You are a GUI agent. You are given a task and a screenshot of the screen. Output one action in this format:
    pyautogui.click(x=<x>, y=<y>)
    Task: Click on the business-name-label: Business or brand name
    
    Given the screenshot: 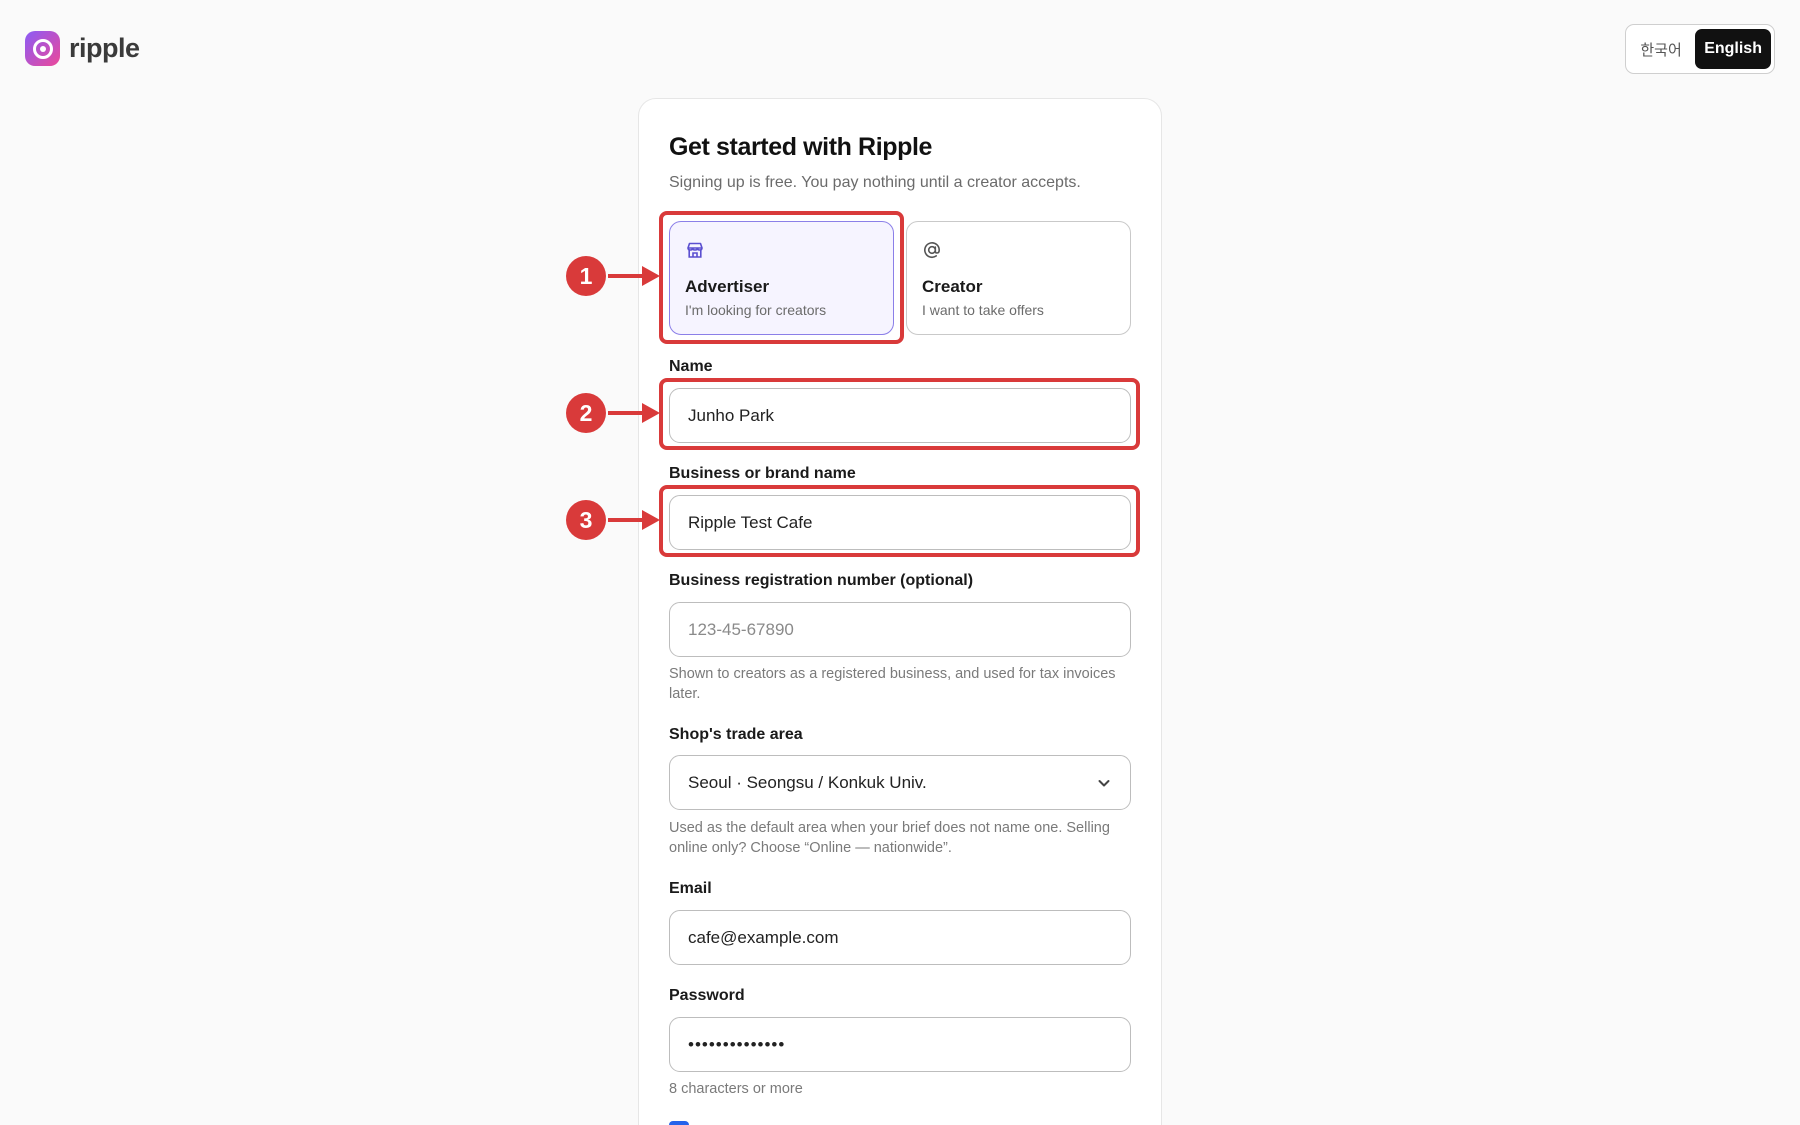 What is the action you would take?
    pyautogui.click(x=762, y=473)
    